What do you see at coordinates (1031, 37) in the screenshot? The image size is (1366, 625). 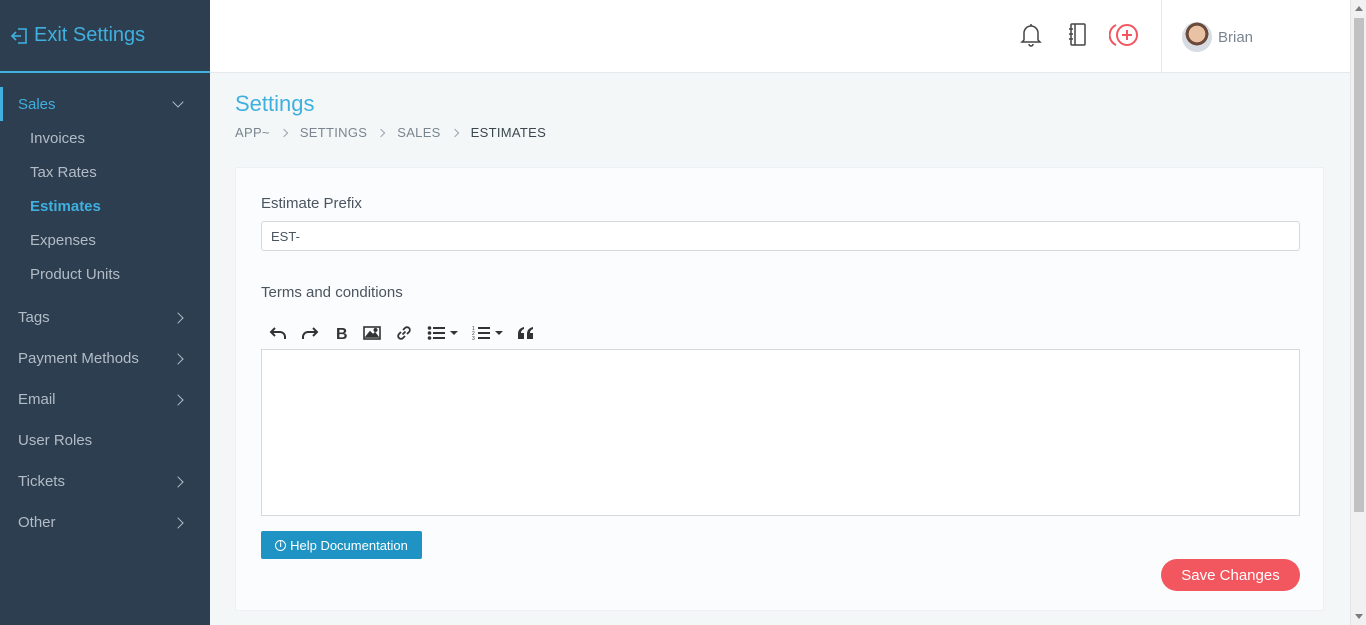 I see `bell-icon` at bounding box center [1031, 37].